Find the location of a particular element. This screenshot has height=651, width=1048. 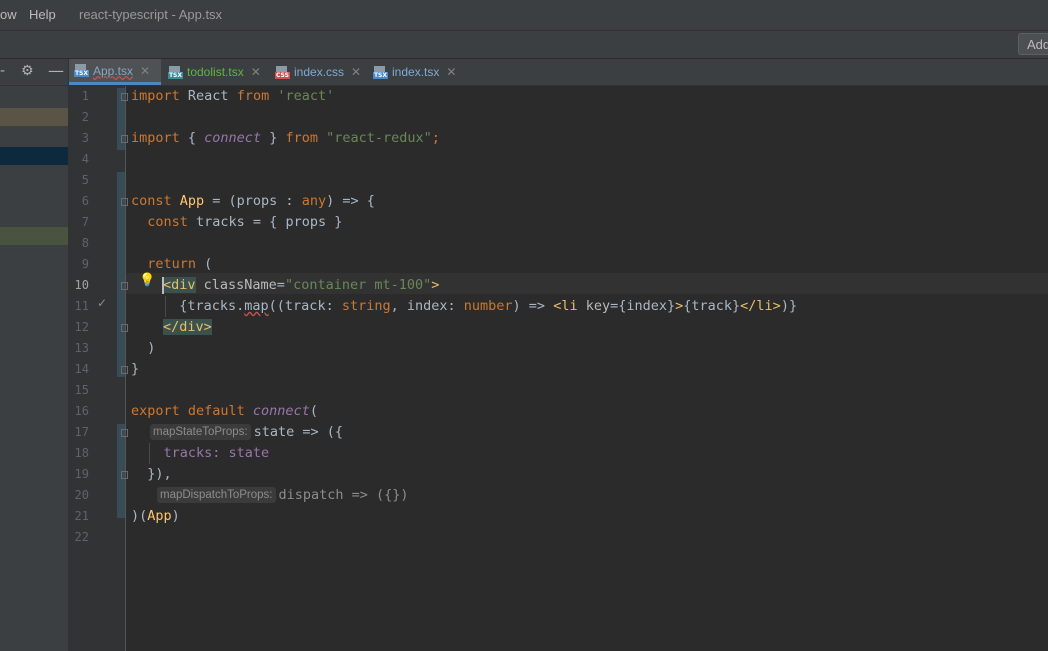

css-file-icon: CSS is located at coordinates (282, 72).